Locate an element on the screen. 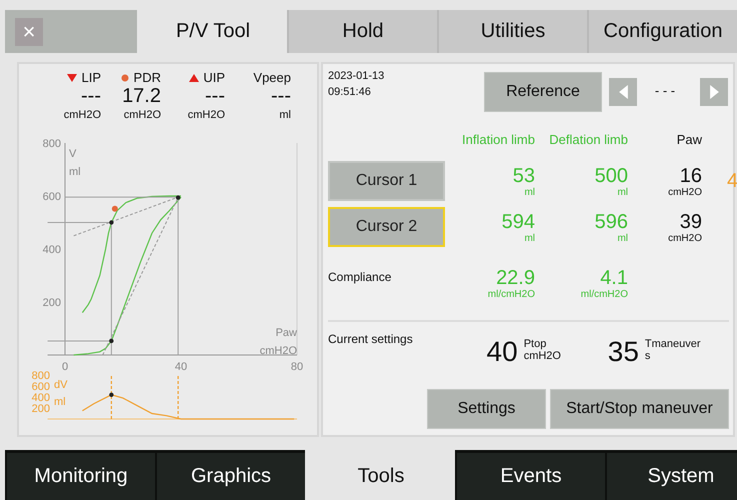 The width and height of the screenshot is (737, 500). column-header: Paw is located at coordinates (689, 139).